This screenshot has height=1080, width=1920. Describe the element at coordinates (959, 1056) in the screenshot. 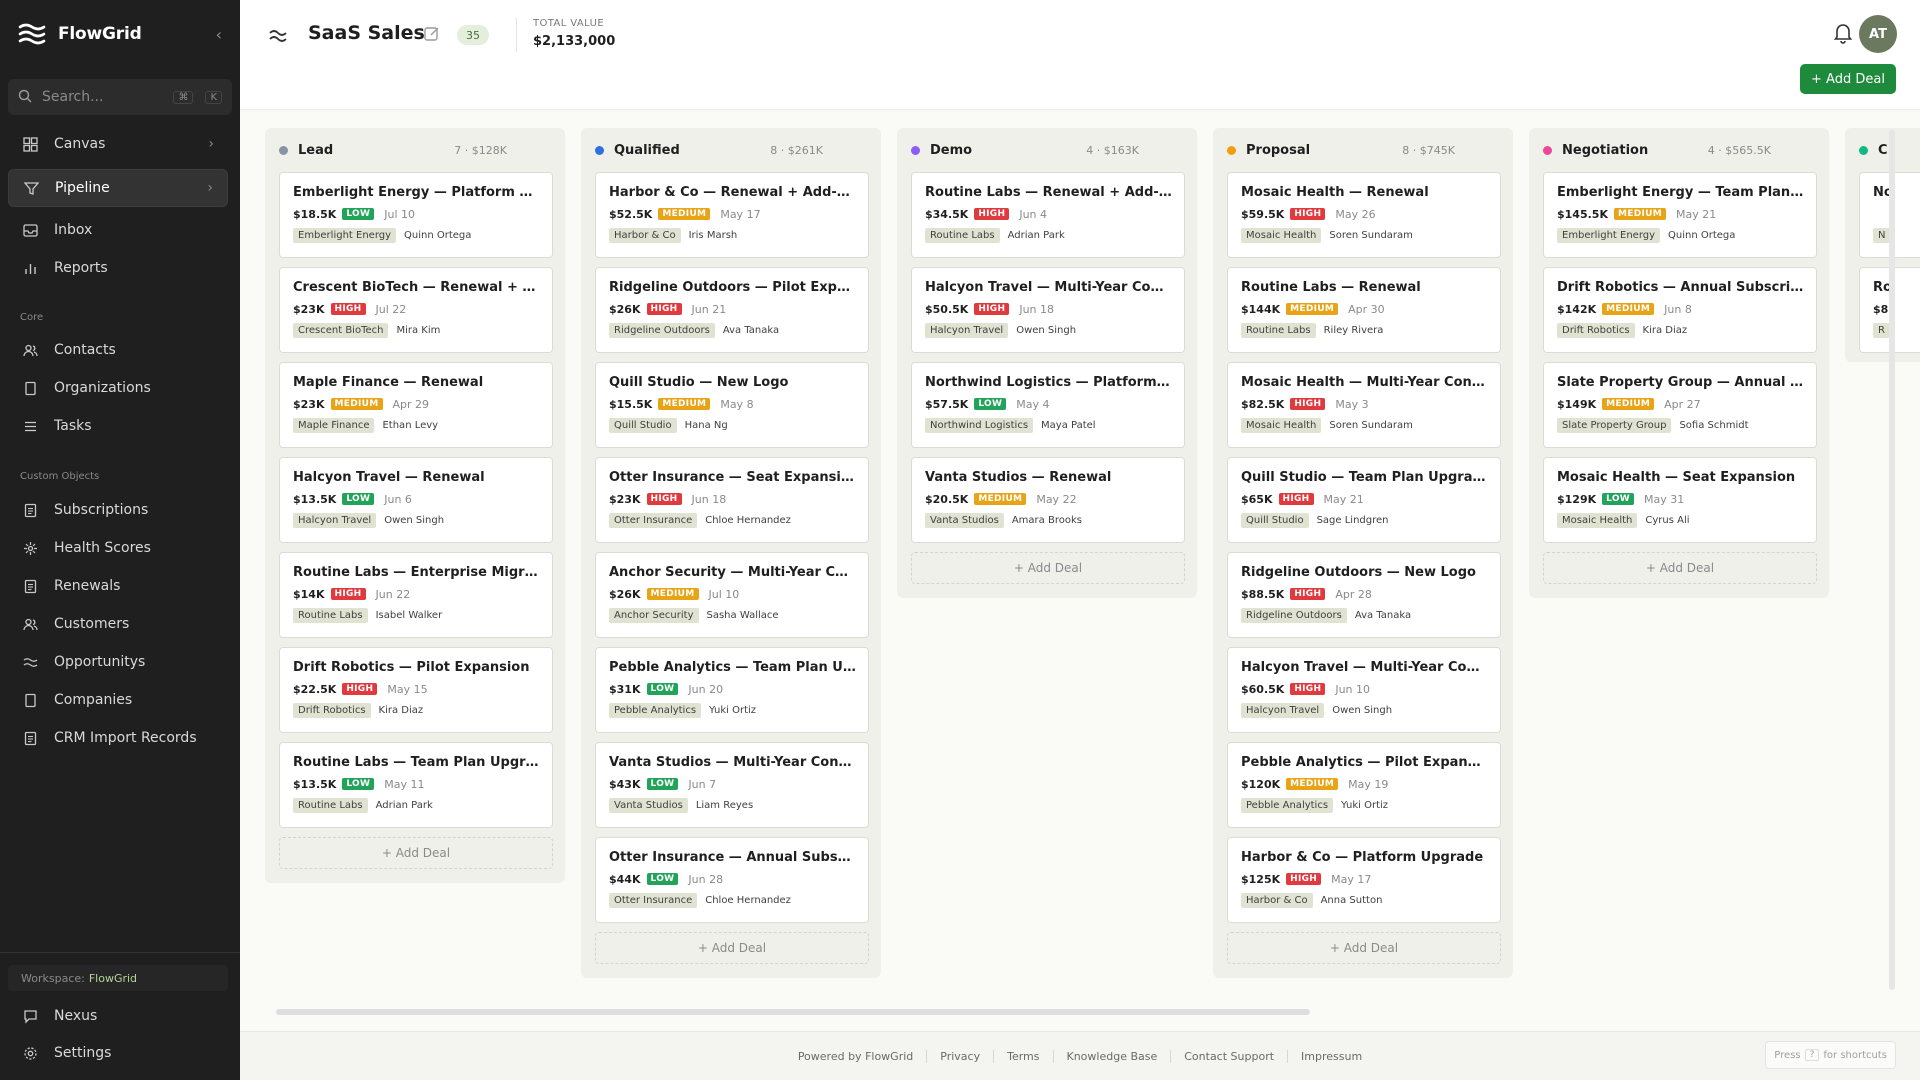

I see `footer-link-privacy: Privacy` at that location.